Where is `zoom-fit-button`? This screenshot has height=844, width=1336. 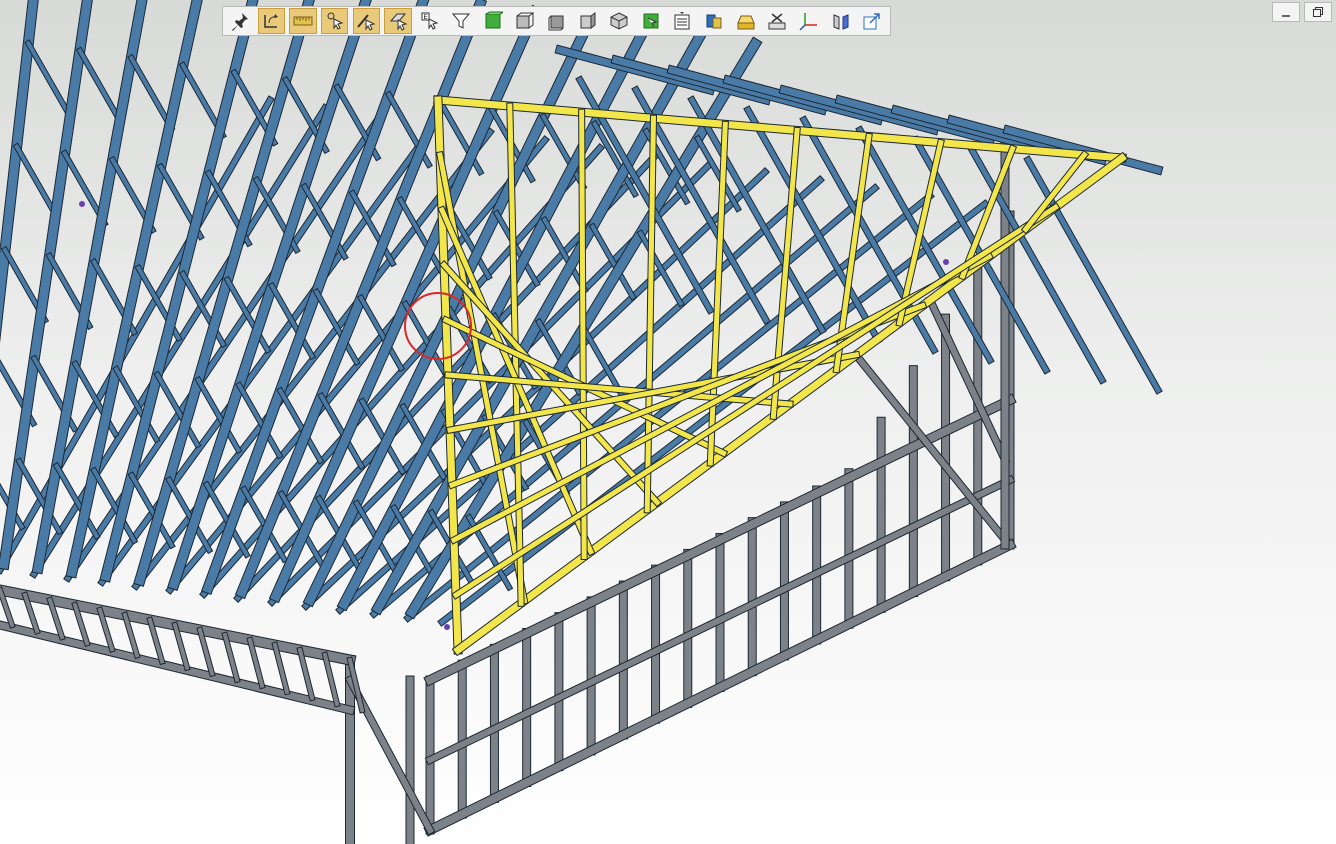 zoom-fit-button is located at coordinates (650, 21).